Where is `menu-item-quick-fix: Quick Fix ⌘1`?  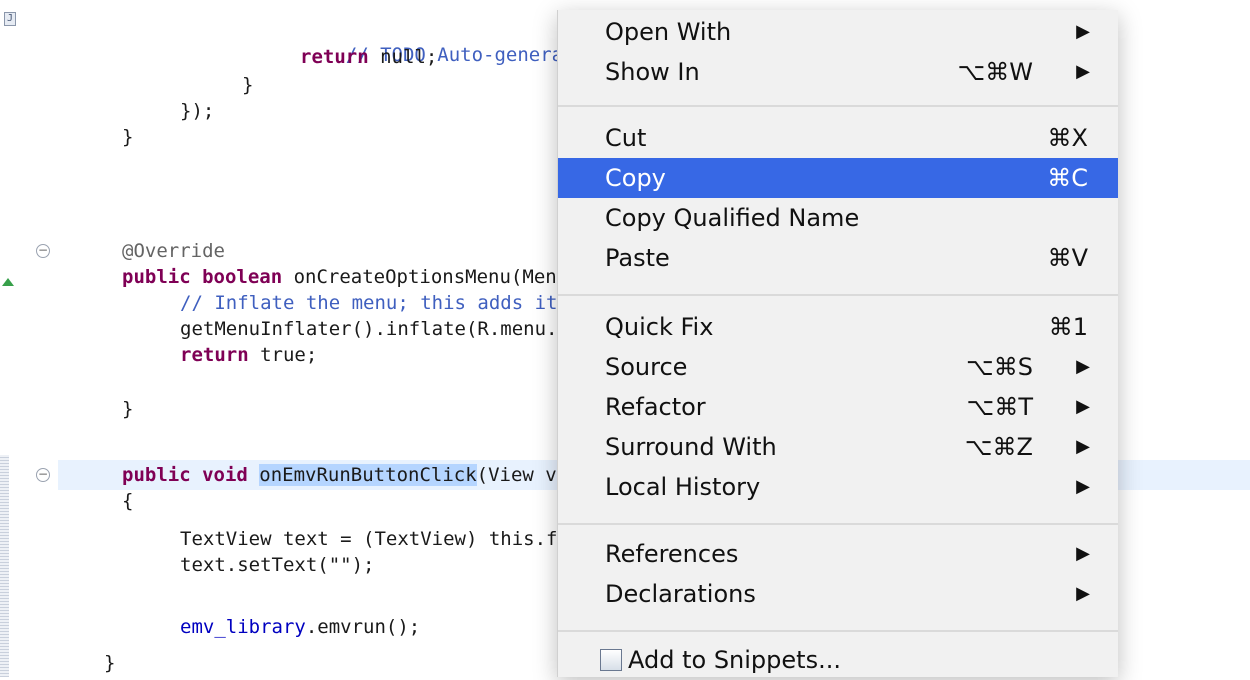 menu-item-quick-fix: Quick Fix ⌘1 is located at coordinates (838, 327).